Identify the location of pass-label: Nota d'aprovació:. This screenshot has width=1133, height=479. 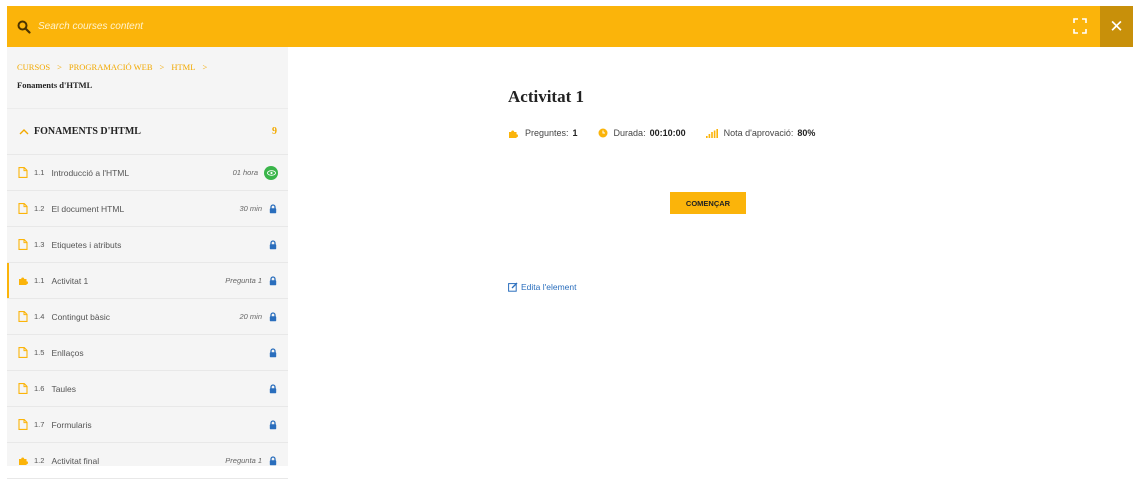
(758, 133).